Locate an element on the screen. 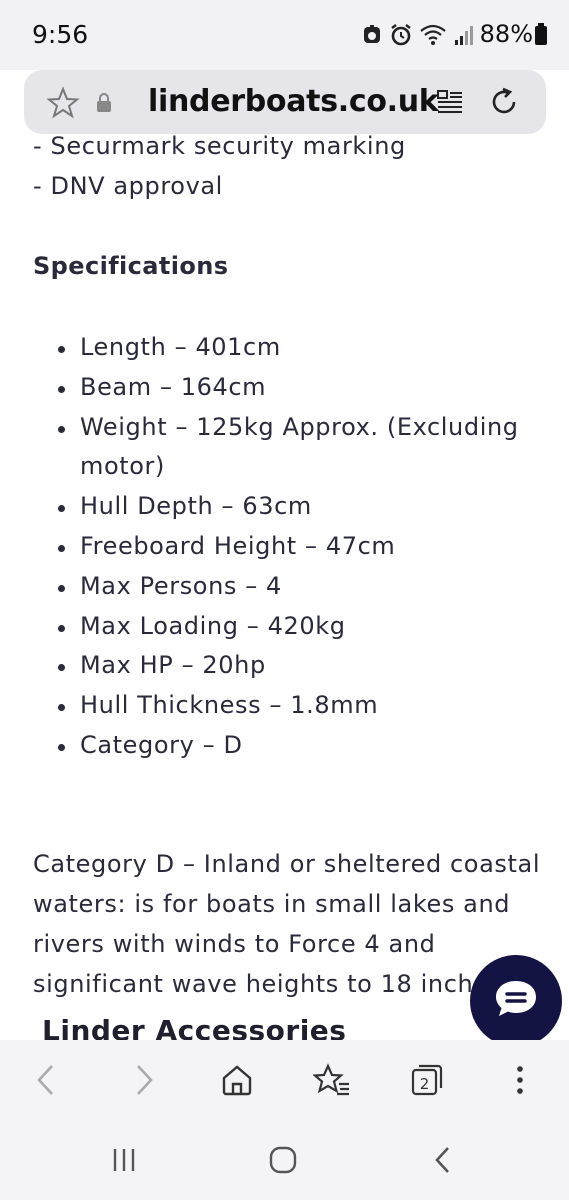 This screenshot has width=569, height=1200. url-text: linderboats.co.uk is located at coordinates (293, 101).